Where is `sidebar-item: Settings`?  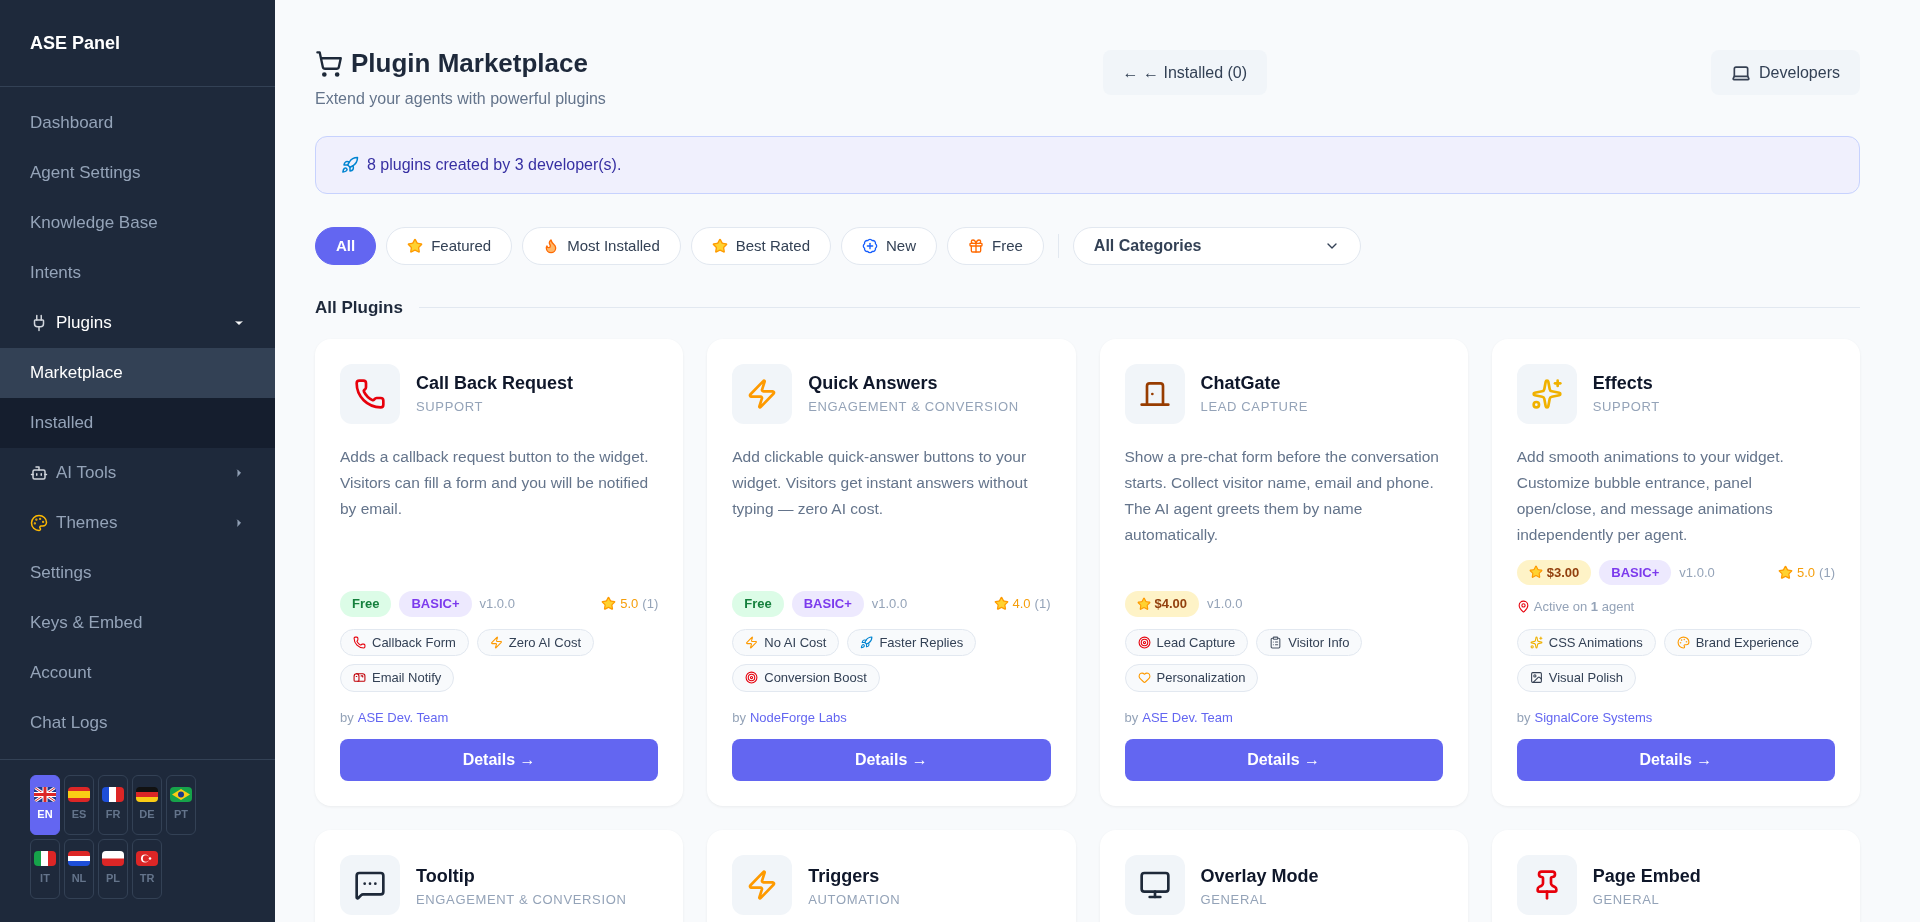 sidebar-item: Settings is located at coordinates (137, 573).